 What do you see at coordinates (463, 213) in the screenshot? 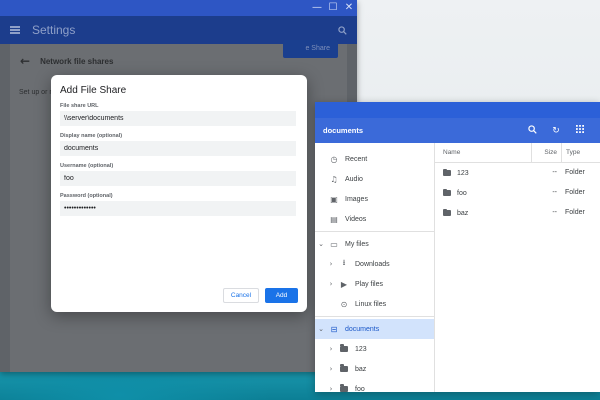
I see `file-name: baz` at bounding box center [463, 213].